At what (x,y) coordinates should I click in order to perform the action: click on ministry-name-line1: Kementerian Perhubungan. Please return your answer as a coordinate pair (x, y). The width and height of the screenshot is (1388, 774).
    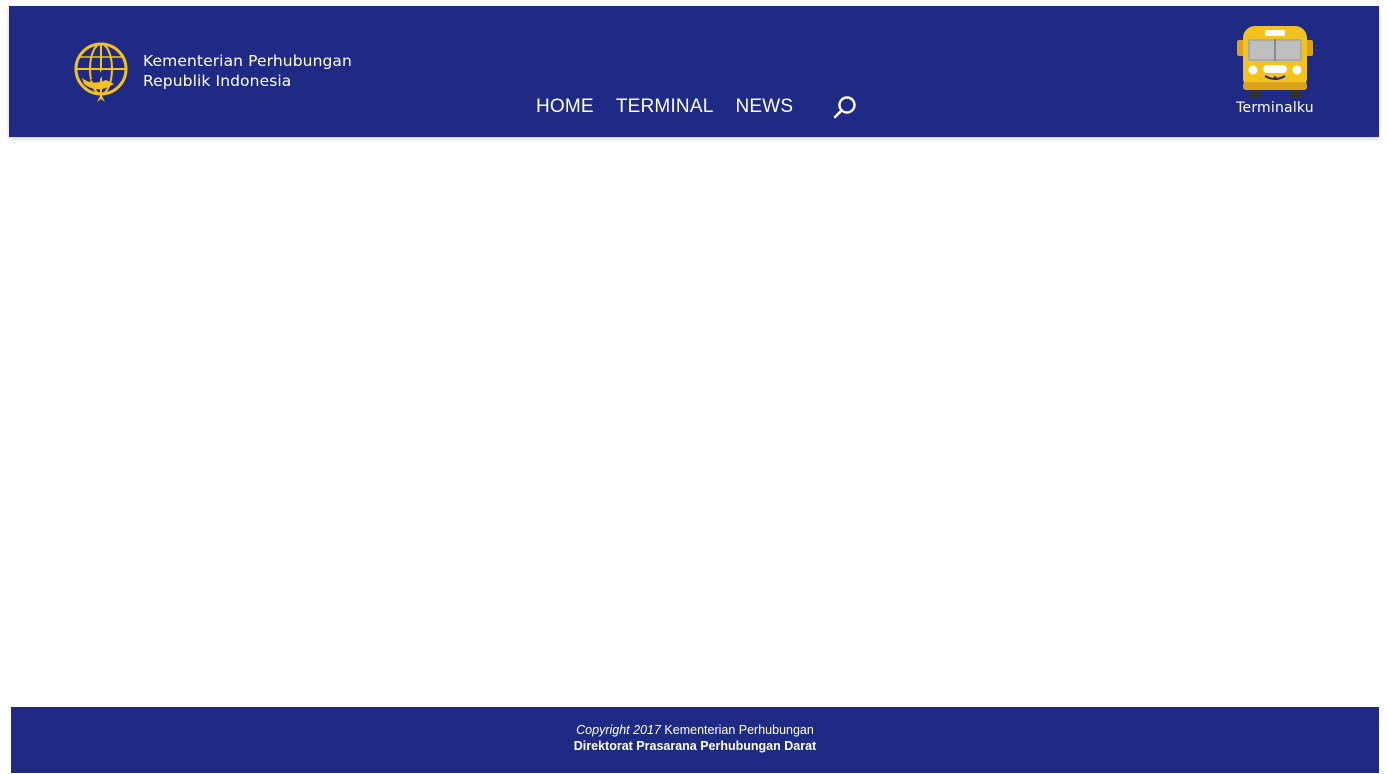
    Looking at the image, I should click on (247, 61).